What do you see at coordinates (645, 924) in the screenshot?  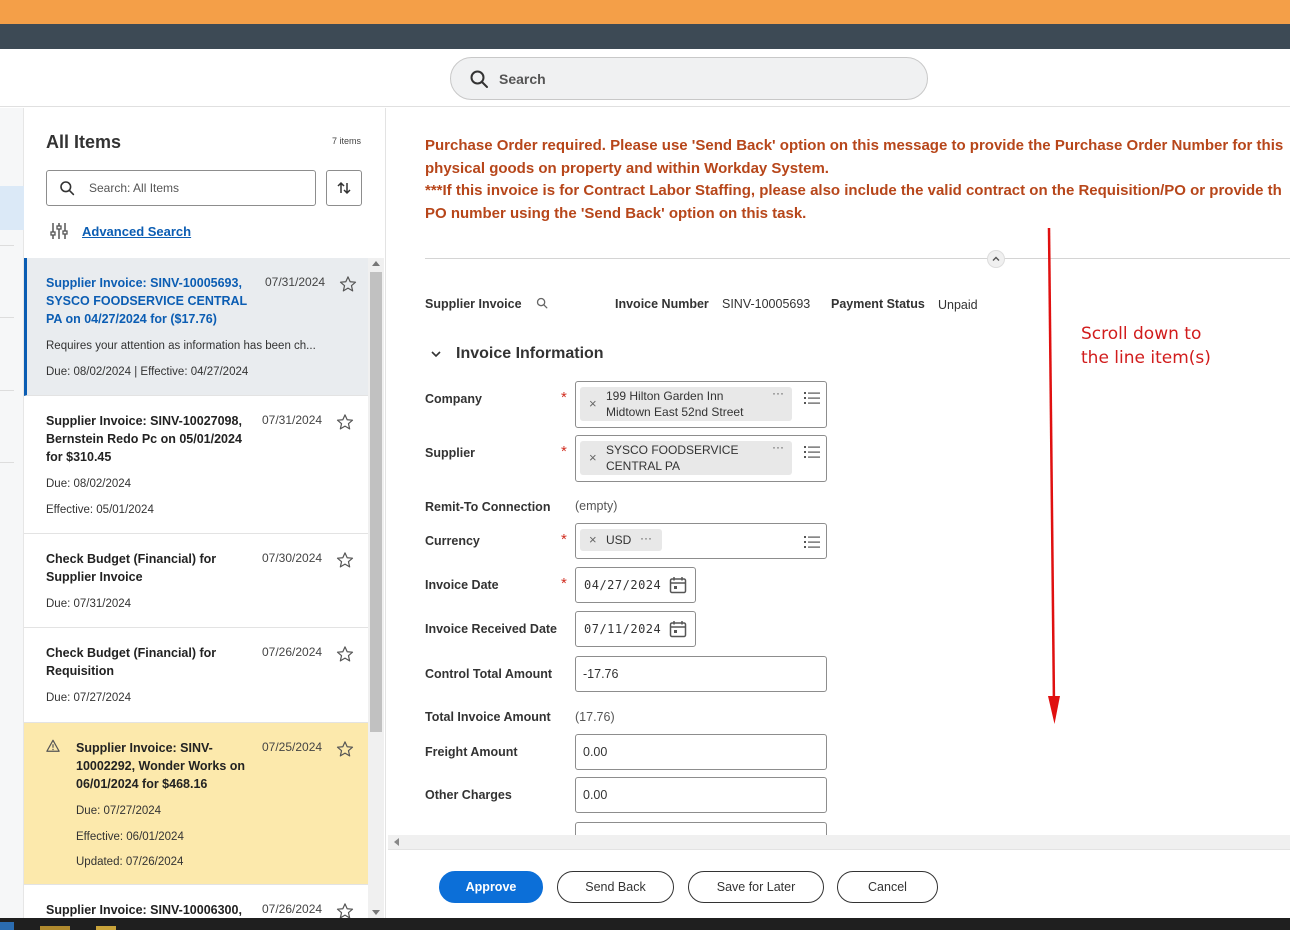 I see `os-taskbar` at bounding box center [645, 924].